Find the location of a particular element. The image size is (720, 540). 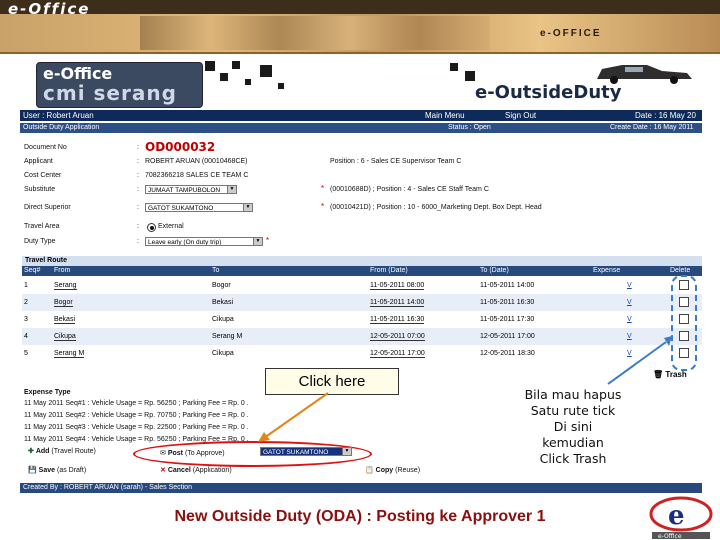

direct-superior-value: GATOT SUKAMTONO is located at coordinates (181, 208).